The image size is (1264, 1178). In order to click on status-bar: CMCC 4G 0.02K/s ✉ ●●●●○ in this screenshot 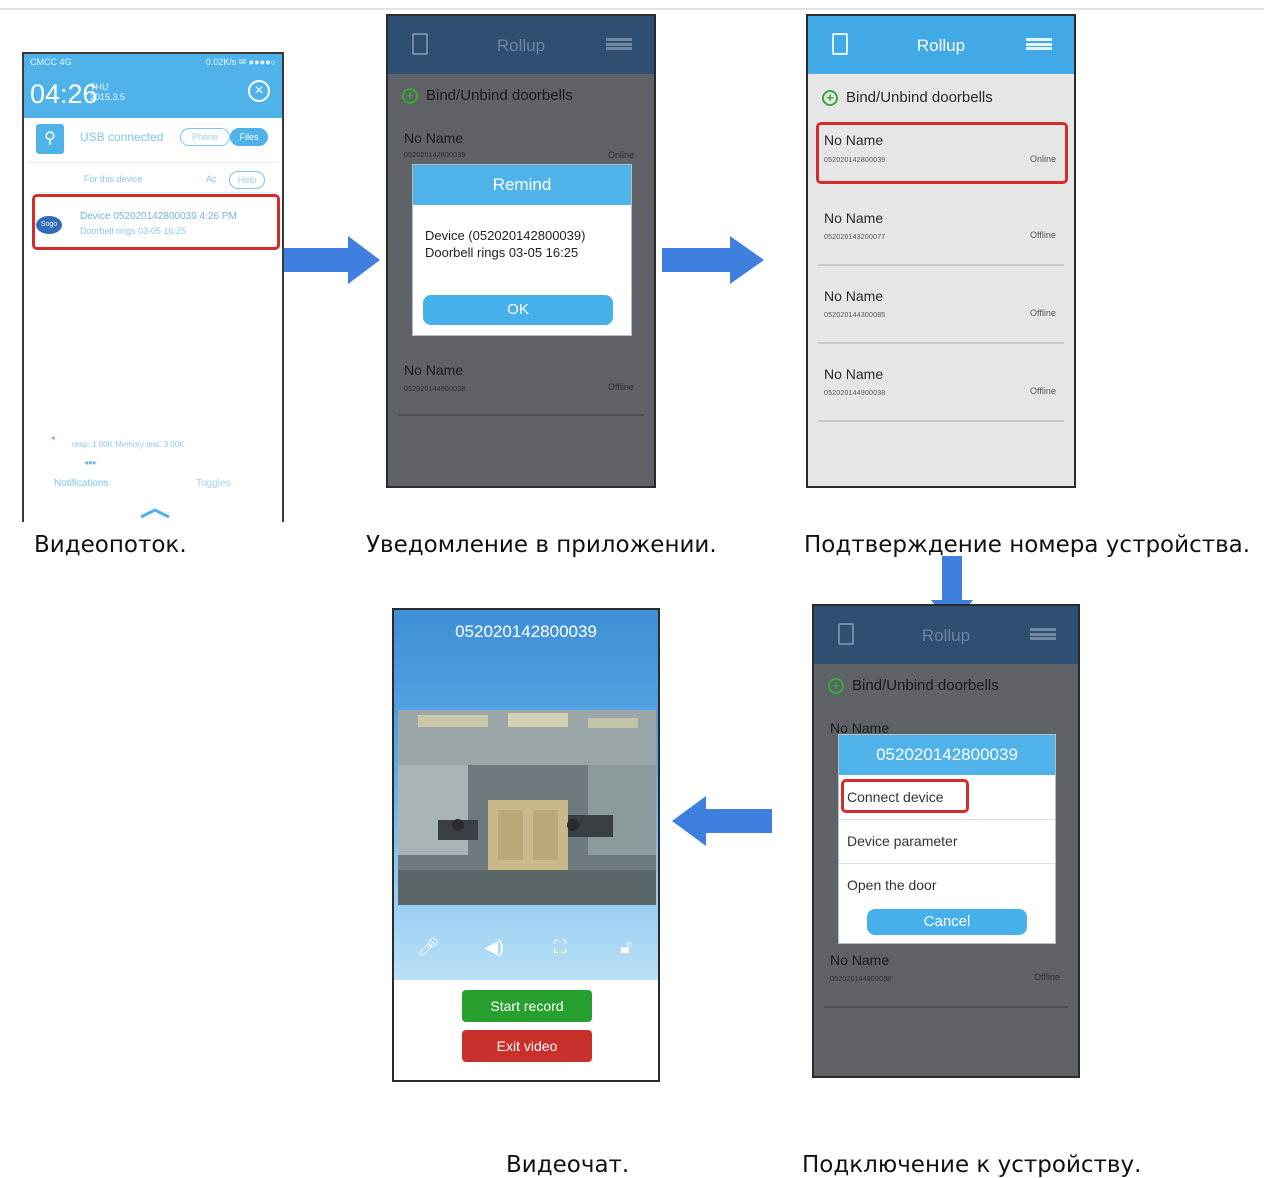, I will do `click(153, 63)`.